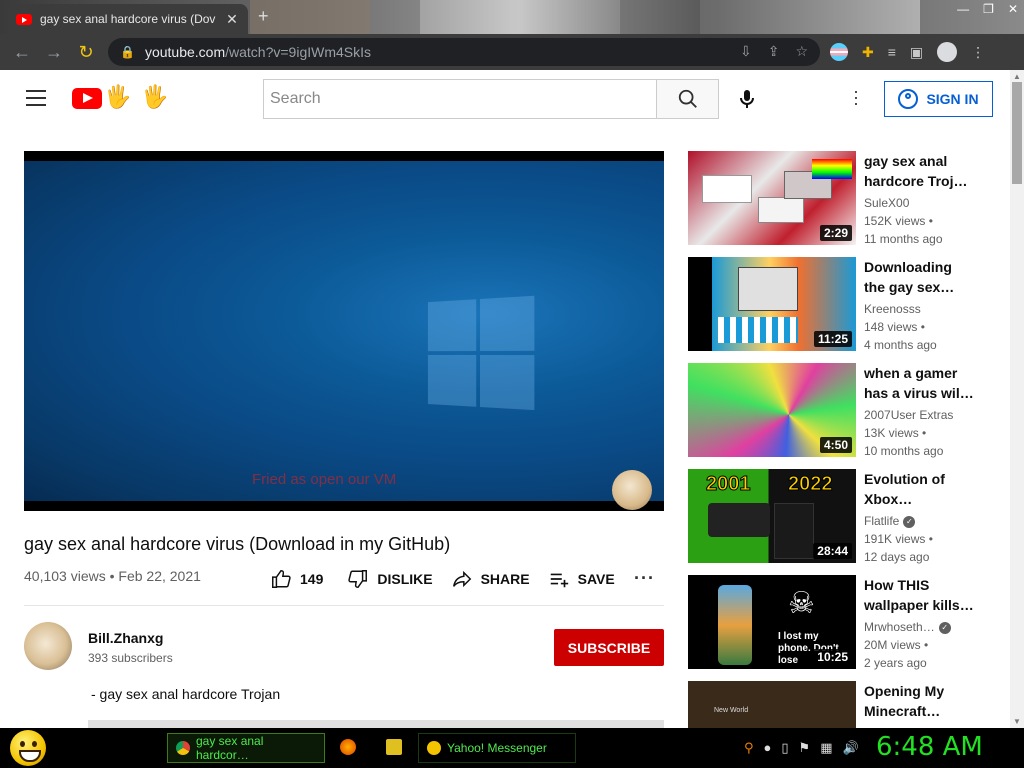 The image size is (1024, 768). Describe the element at coordinates (882, 521) in the screenshot. I see `channel-label: Flatlife` at that location.